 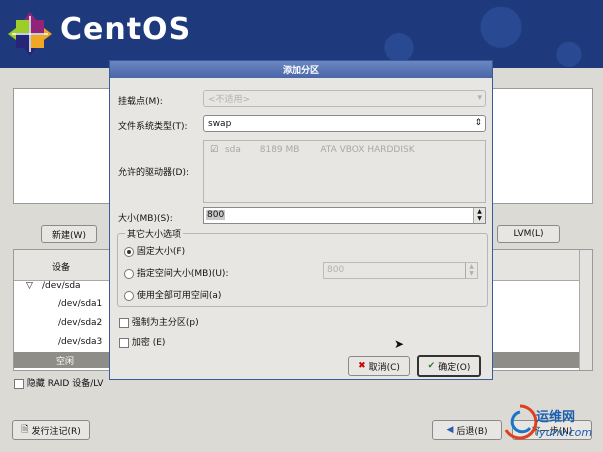 What do you see at coordinates (399, 344) in the screenshot?
I see `mouse-cursor-icon: ➤` at bounding box center [399, 344].